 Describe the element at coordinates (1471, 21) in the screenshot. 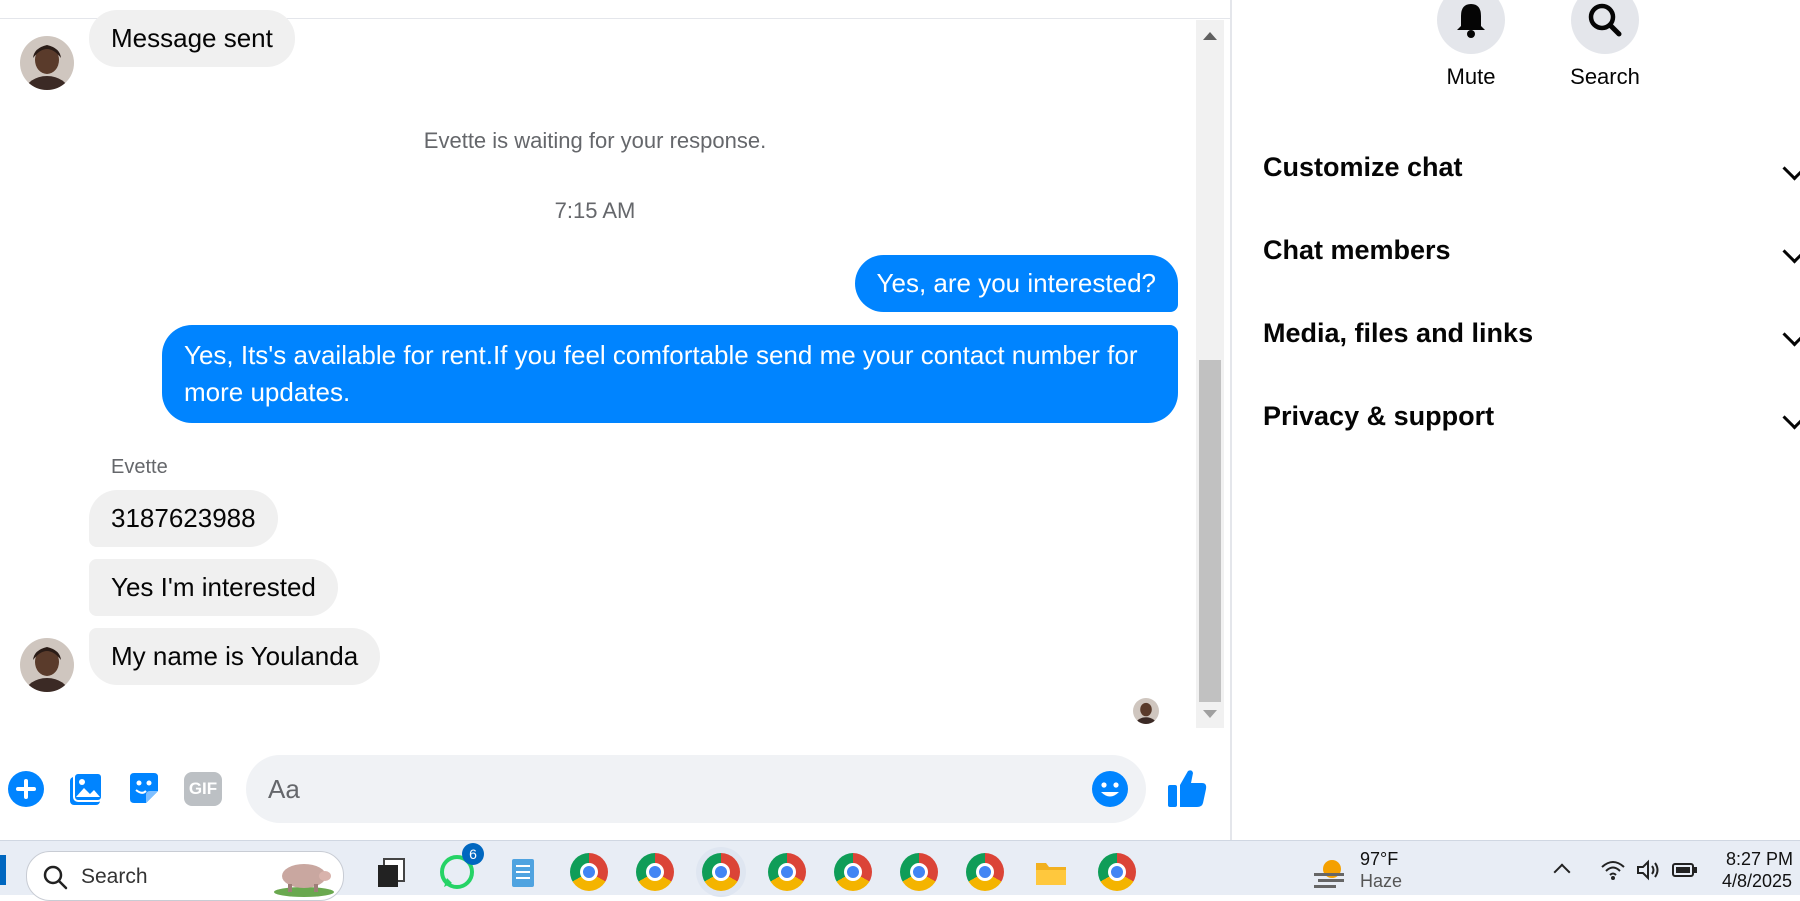

I see `bell-icon` at that location.